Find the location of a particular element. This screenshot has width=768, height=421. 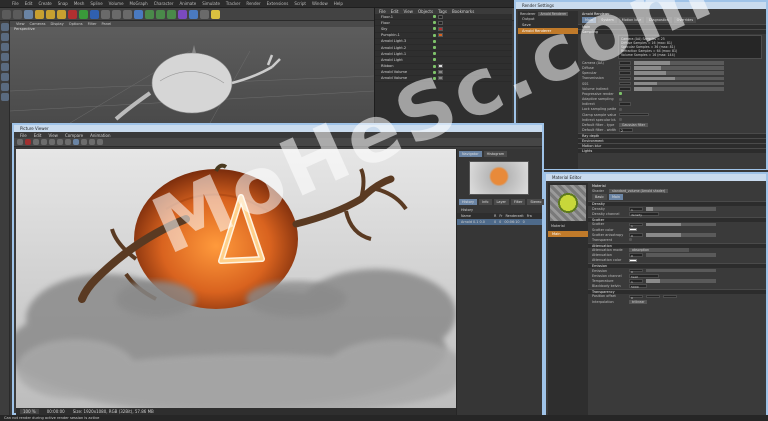

menu-item: Character is located at coordinates (164, 3).